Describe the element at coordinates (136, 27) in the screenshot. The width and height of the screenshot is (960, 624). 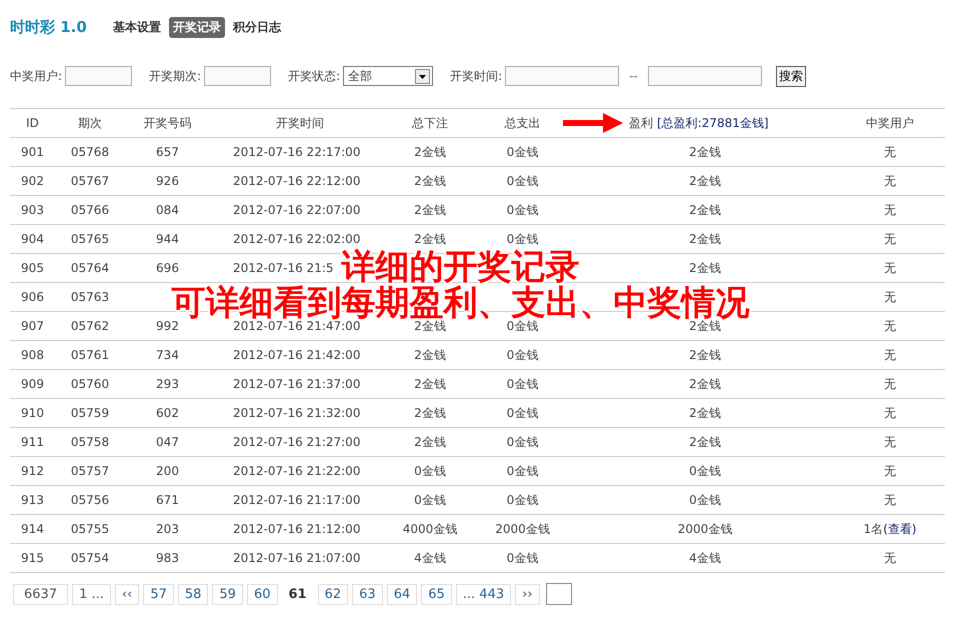
I see `nav-tab: 基本设置` at that location.